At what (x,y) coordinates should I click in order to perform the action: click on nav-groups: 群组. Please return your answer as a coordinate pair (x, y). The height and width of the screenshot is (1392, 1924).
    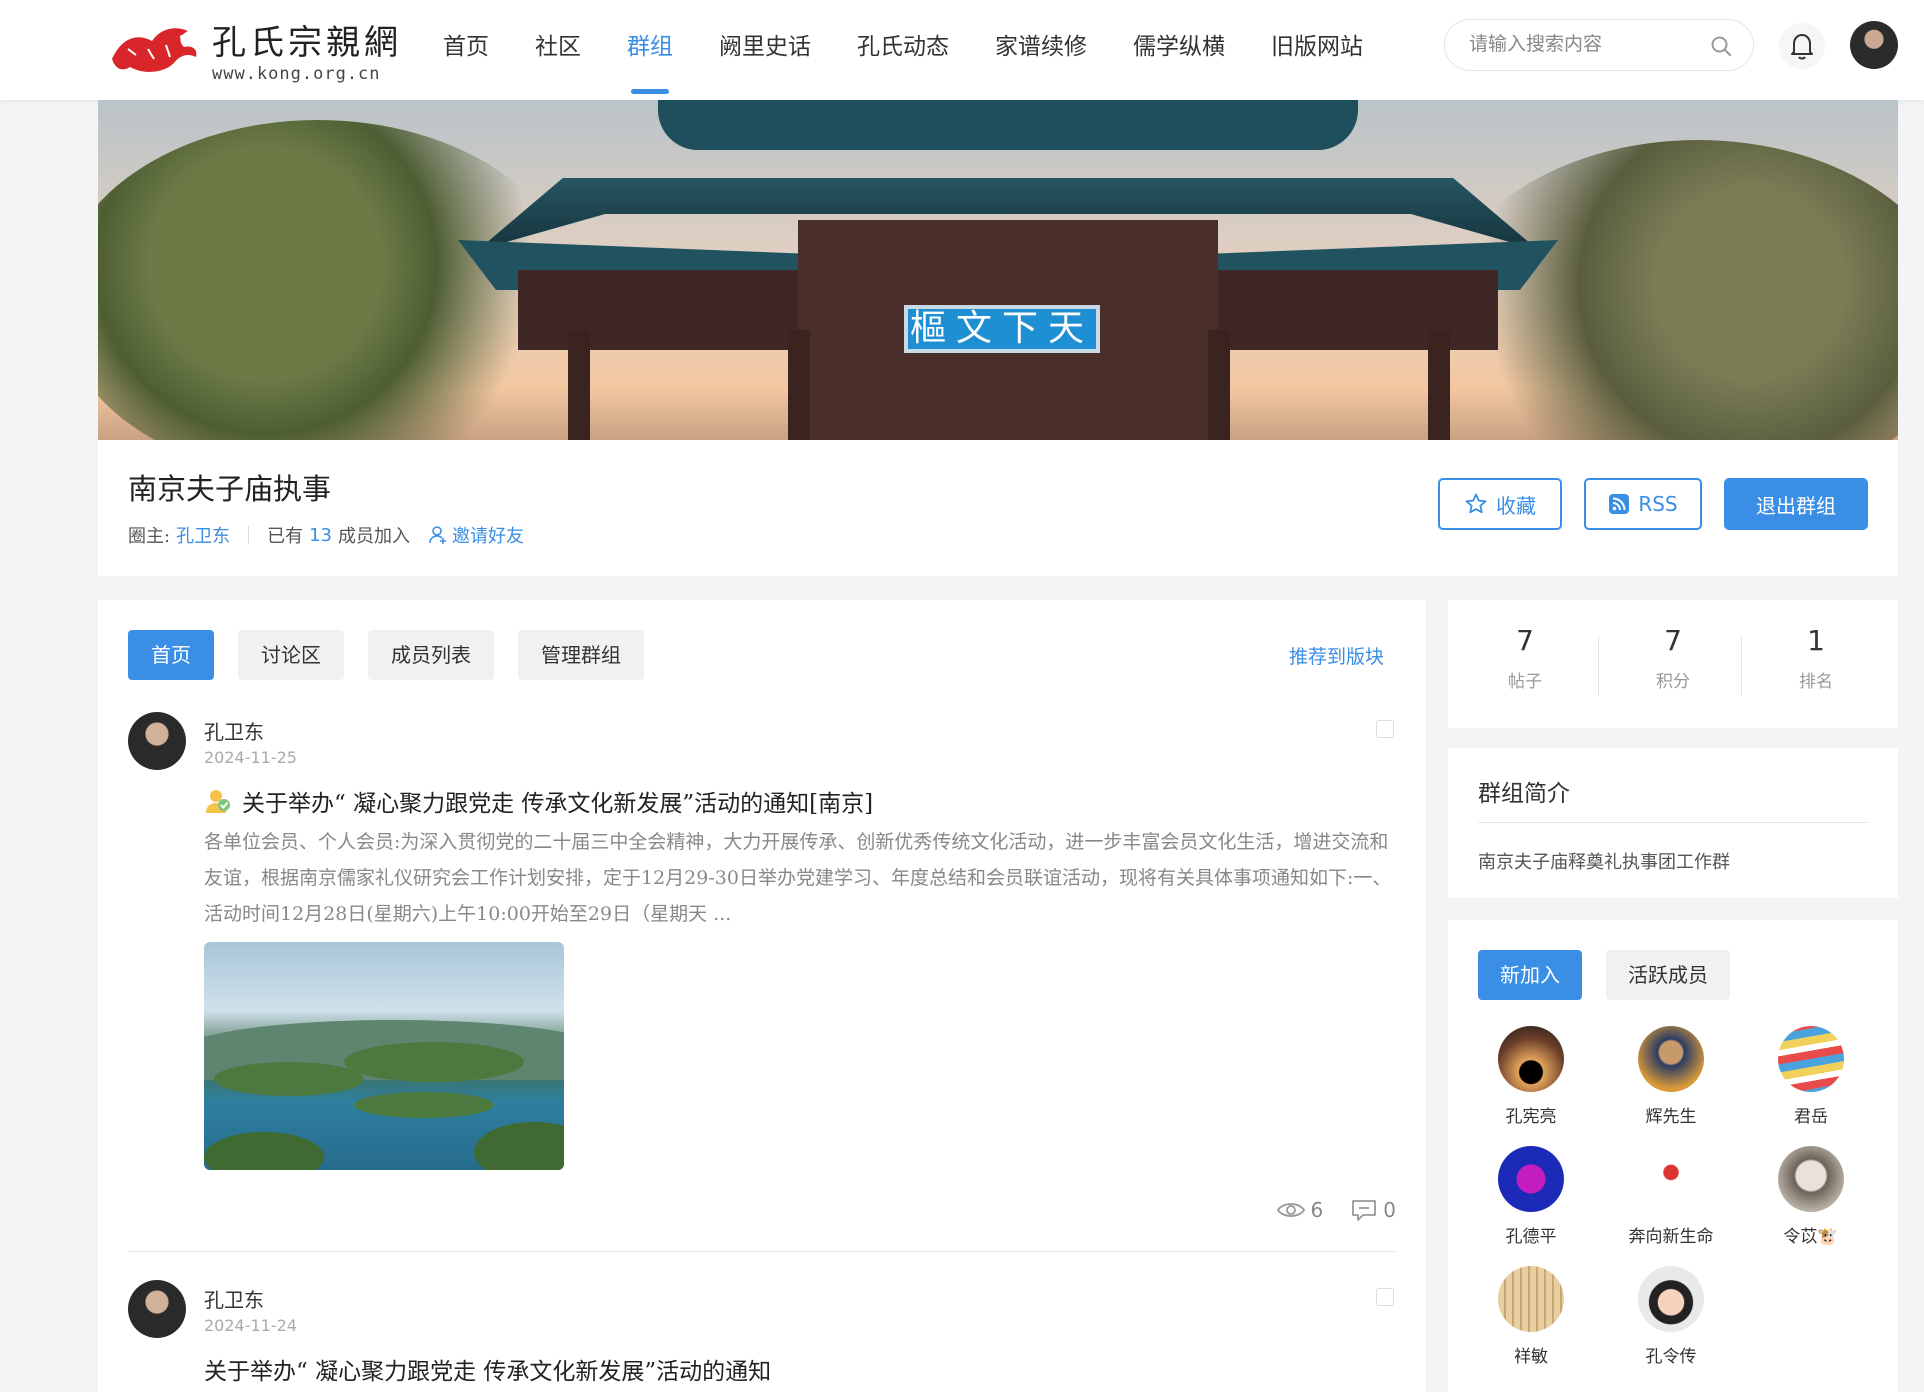
    Looking at the image, I should click on (650, 50).